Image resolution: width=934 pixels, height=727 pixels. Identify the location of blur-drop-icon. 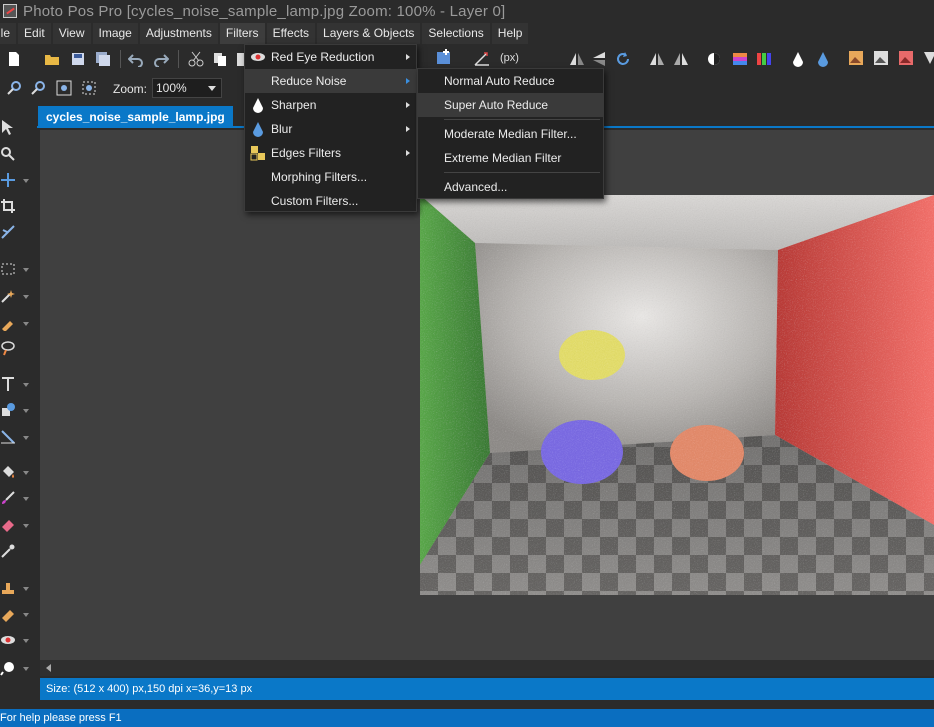
(823, 59).